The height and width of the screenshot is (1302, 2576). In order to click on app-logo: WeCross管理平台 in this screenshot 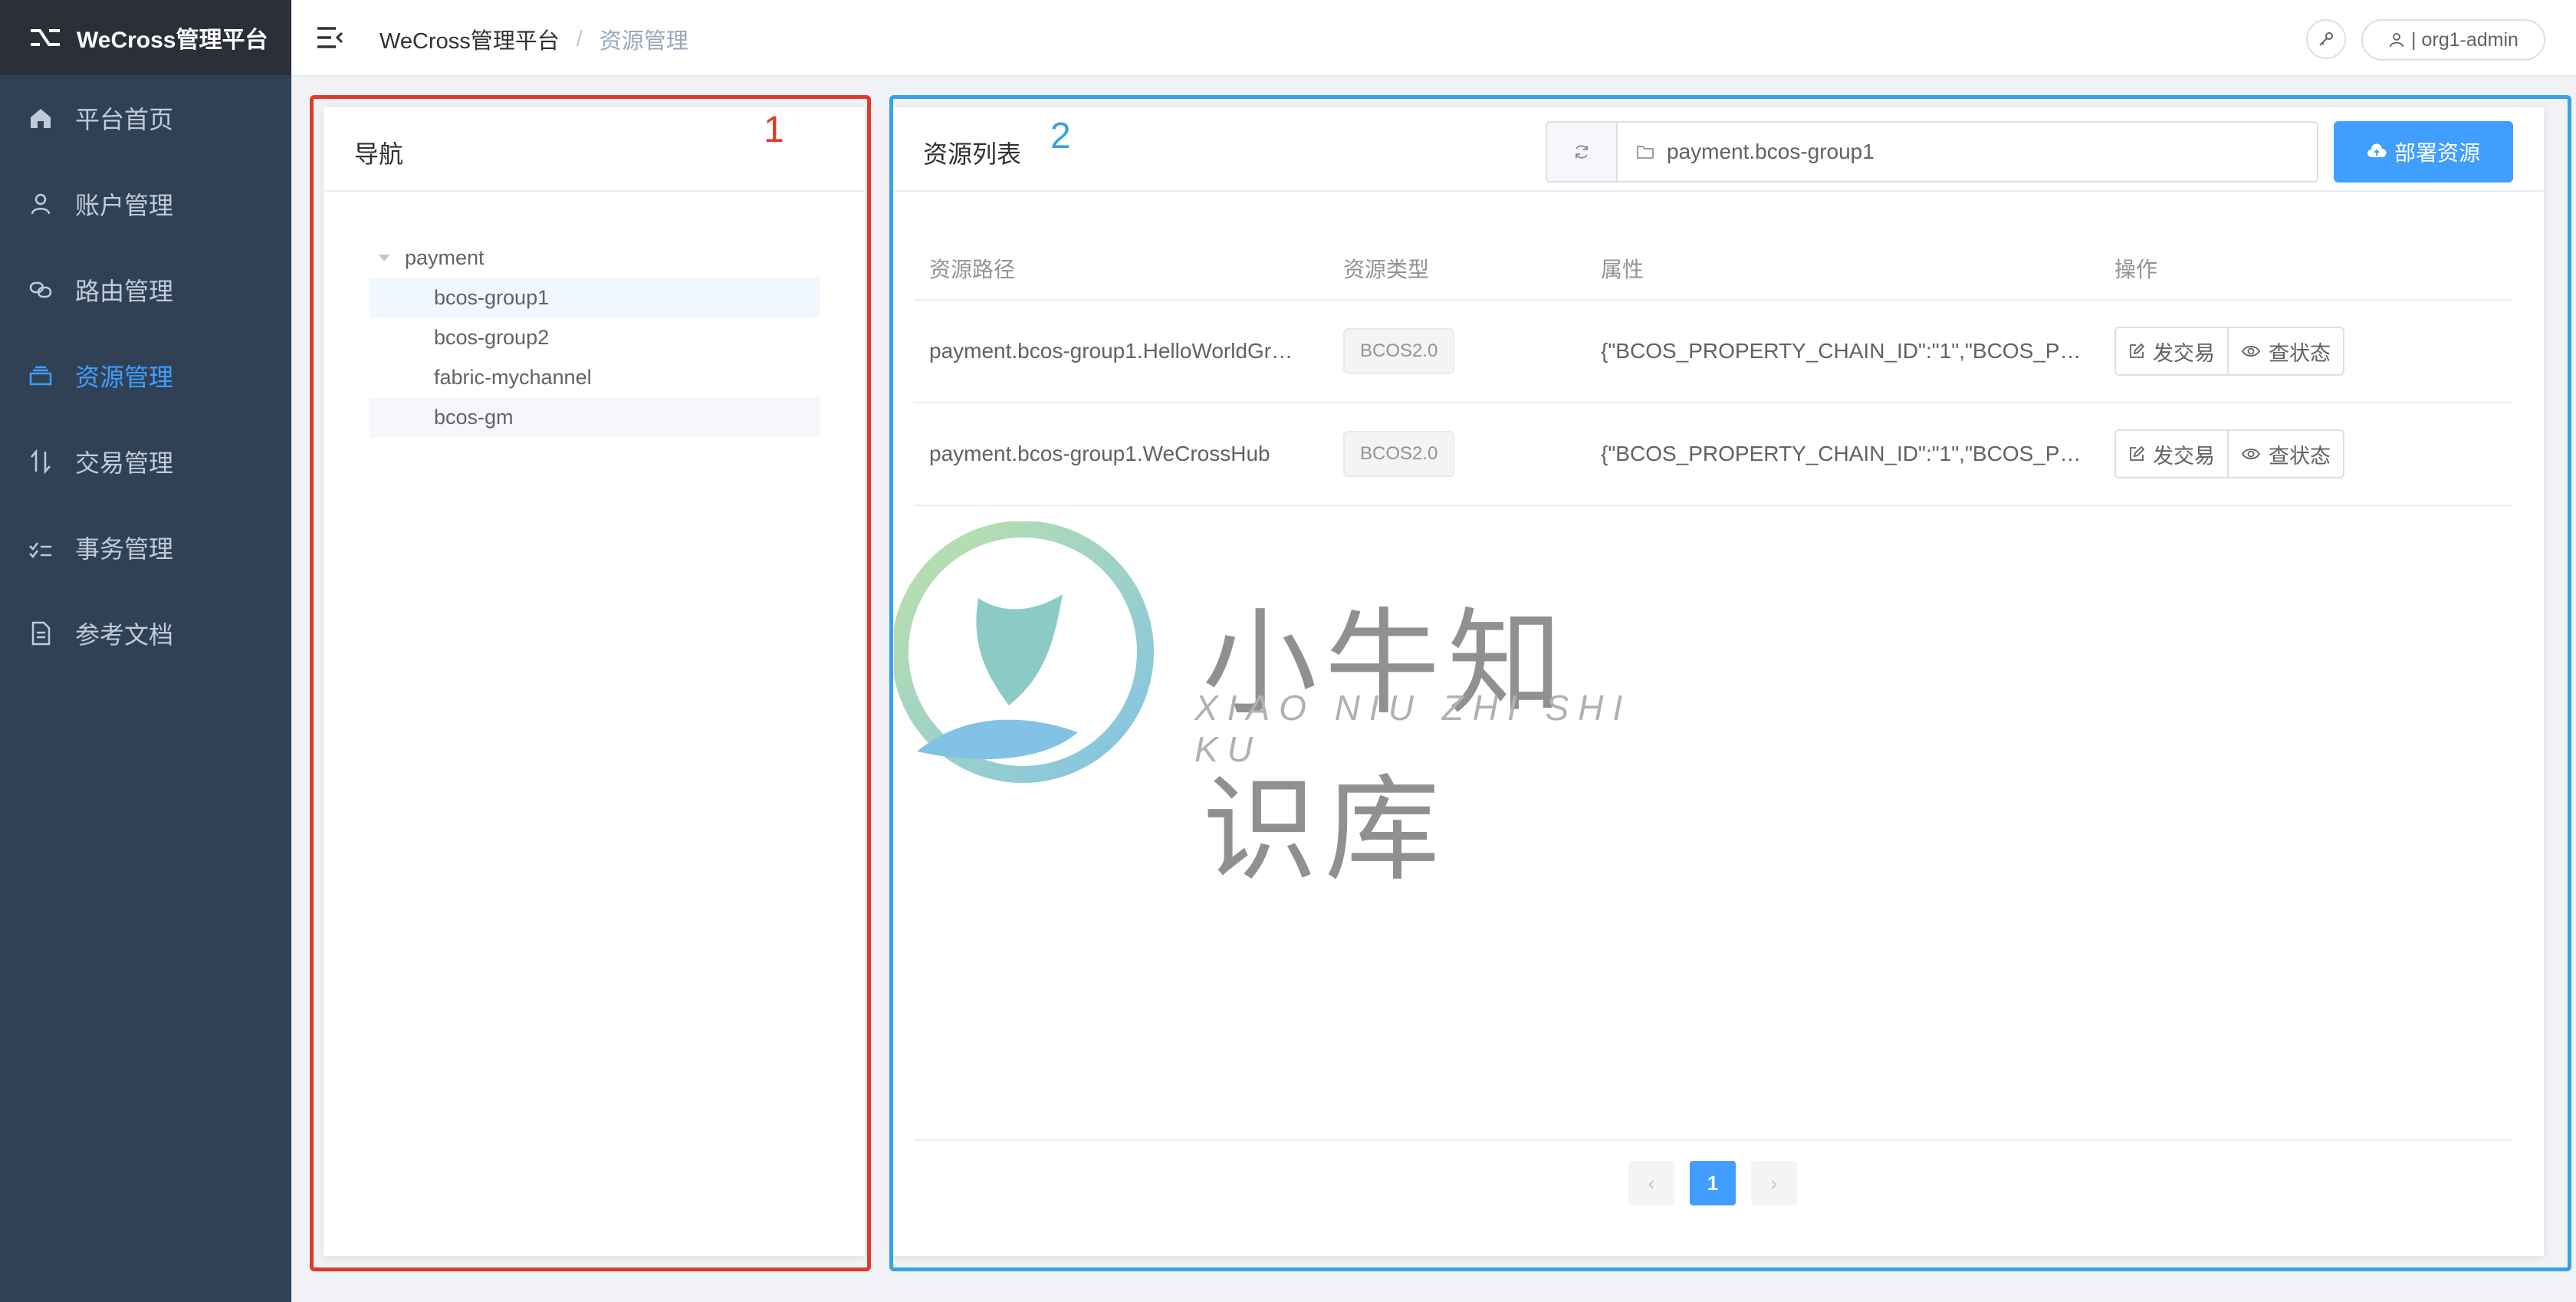, I will do `click(146, 37)`.